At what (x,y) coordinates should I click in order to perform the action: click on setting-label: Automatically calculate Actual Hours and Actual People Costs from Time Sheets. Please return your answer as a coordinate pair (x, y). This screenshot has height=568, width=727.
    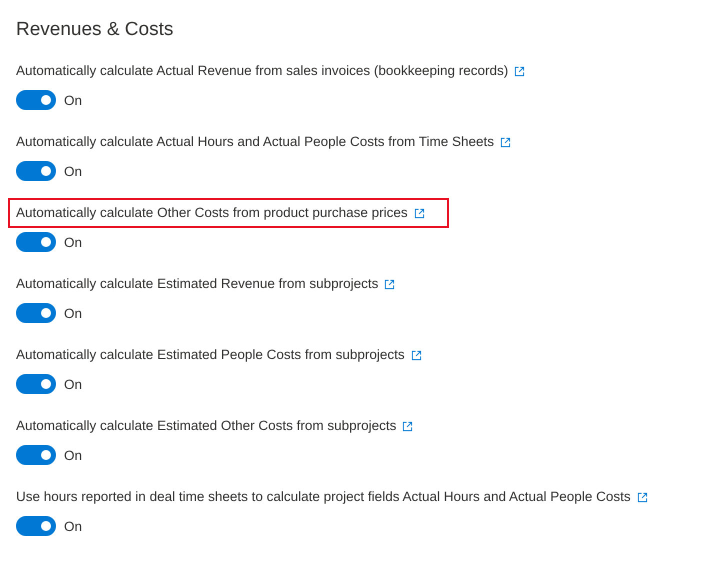
    Looking at the image, I should click on (255, 142).